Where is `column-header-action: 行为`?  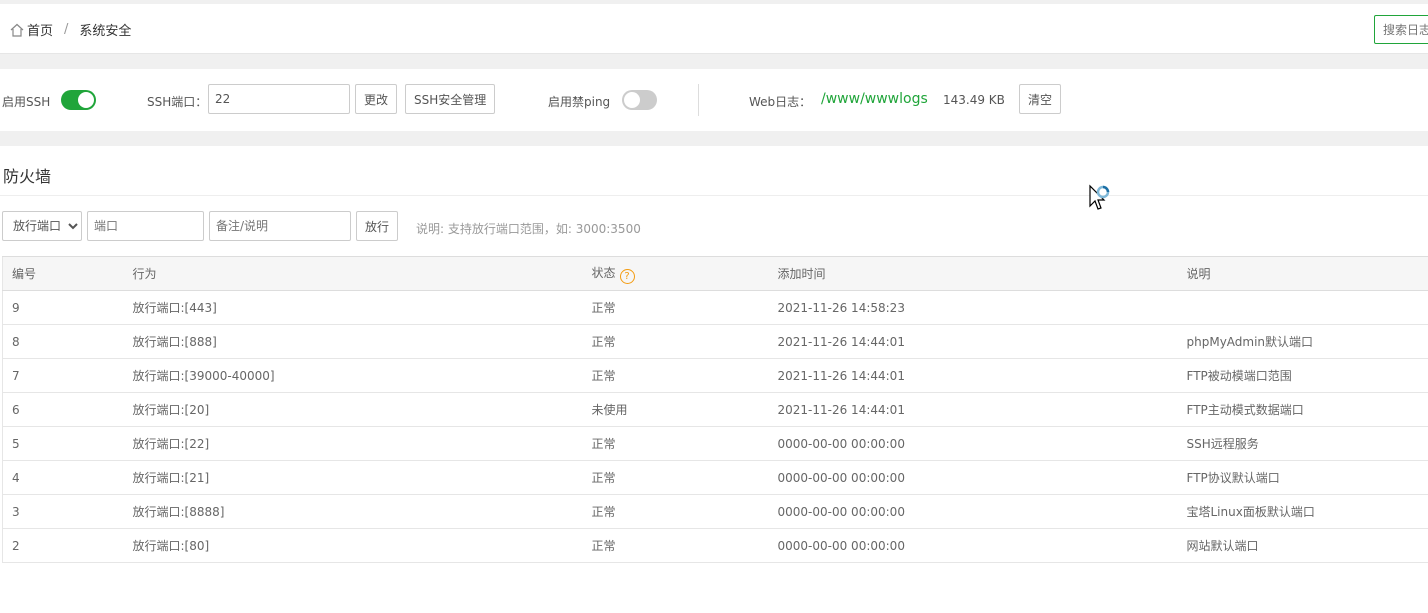 column-header-action: 行为 is located at coordinates (353, 273).